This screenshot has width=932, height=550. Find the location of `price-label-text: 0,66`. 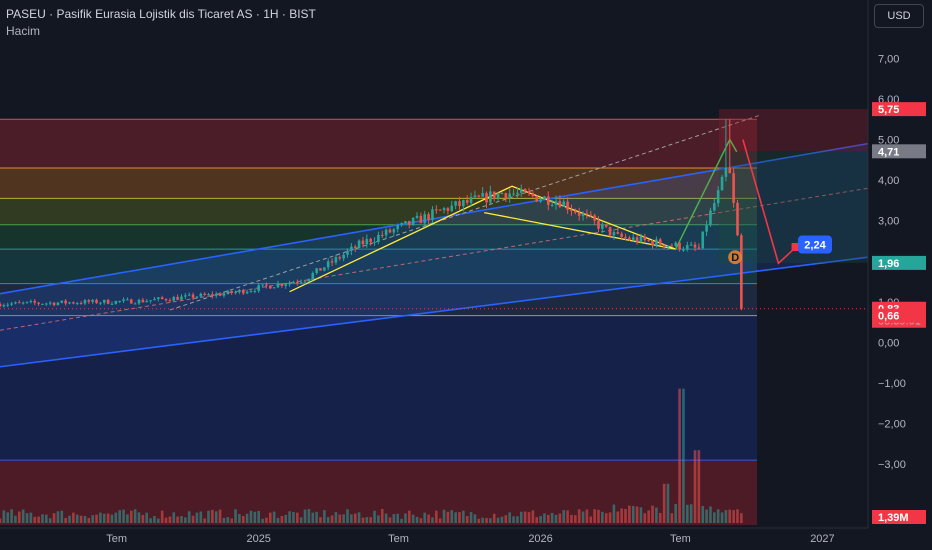

price-label-text: 0,66 is located at coordinates (888, 317).